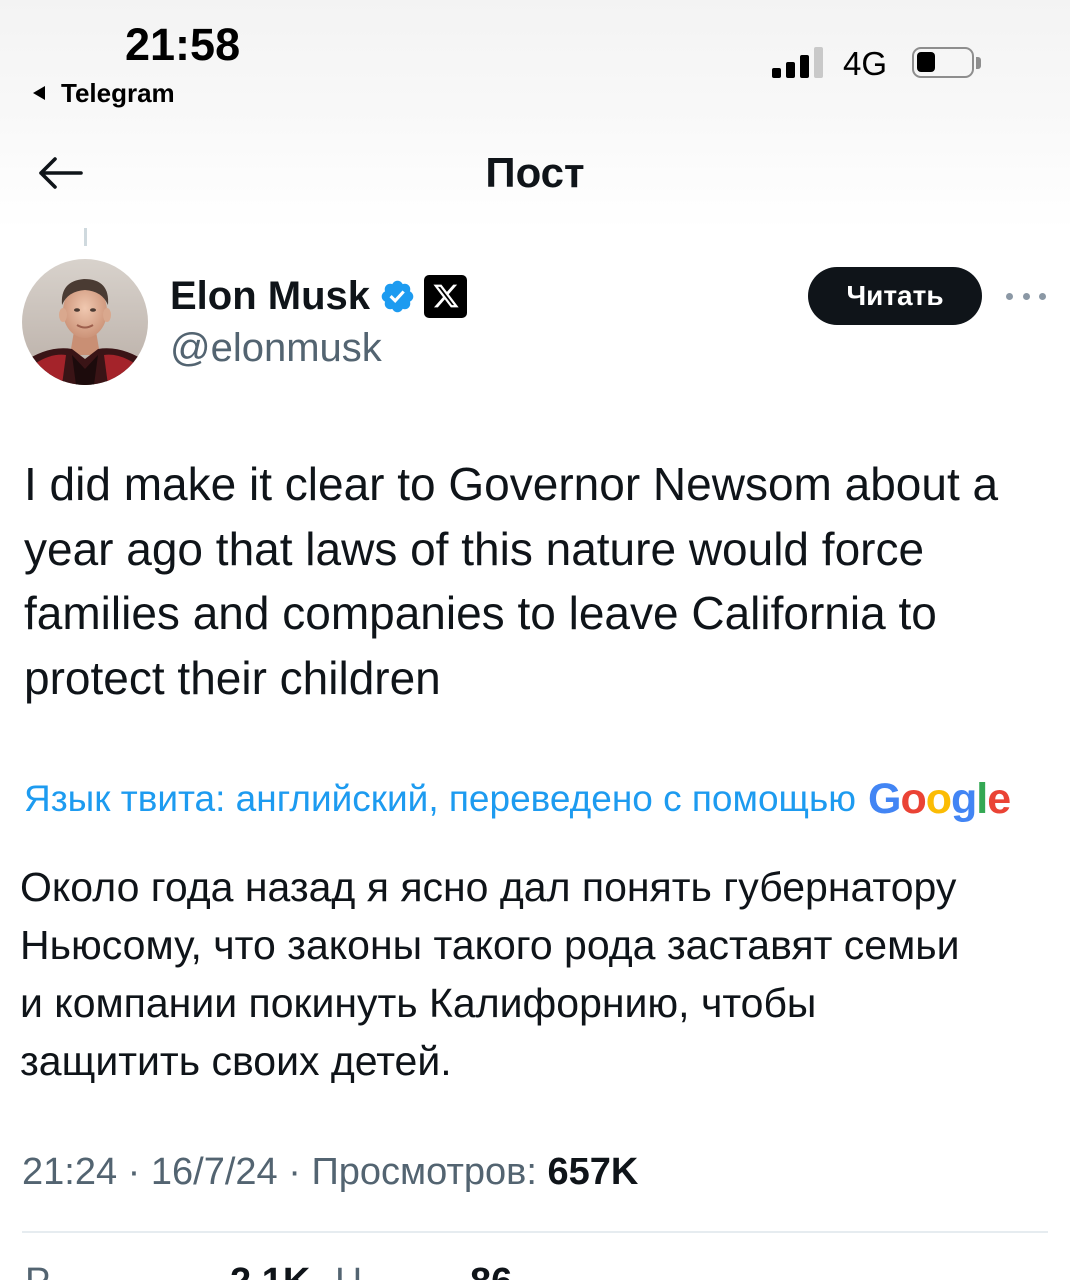 The image size is (1070, 1280). Describe the element at coordinates (424, 1172) in the screenshot. I see `views-label: Просмотров:` at that location.